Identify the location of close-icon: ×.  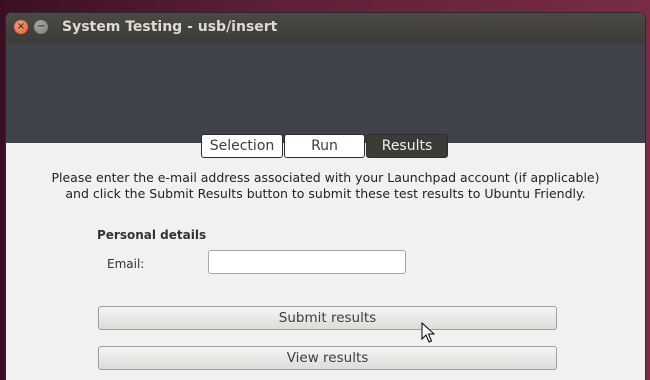
(21, 27).